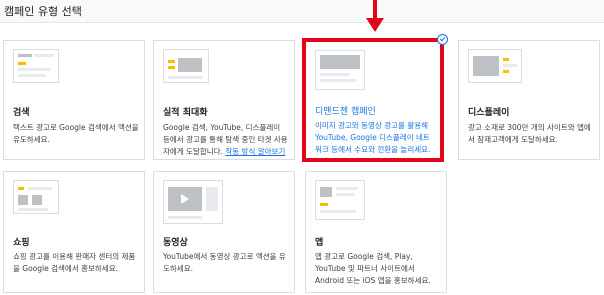 The width and height of the screenshot is (604, 295). What do you see at coordinates (43, 11) in the screenshot?
I see `page-title: 캠페인 유형 선택` at bounding box center [43, 11].